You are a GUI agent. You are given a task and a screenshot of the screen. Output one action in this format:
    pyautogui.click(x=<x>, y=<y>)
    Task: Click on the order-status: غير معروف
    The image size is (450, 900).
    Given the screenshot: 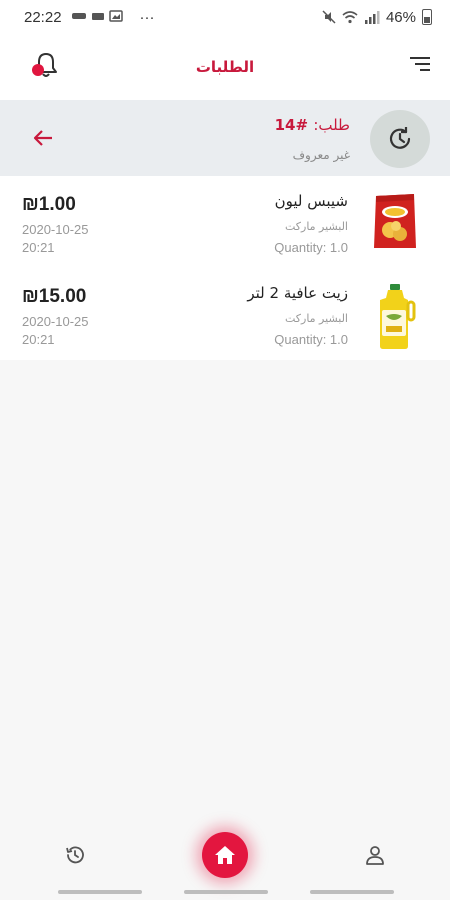 What is the action you would take?
    pyautogui.click(x=321, y=155)
    